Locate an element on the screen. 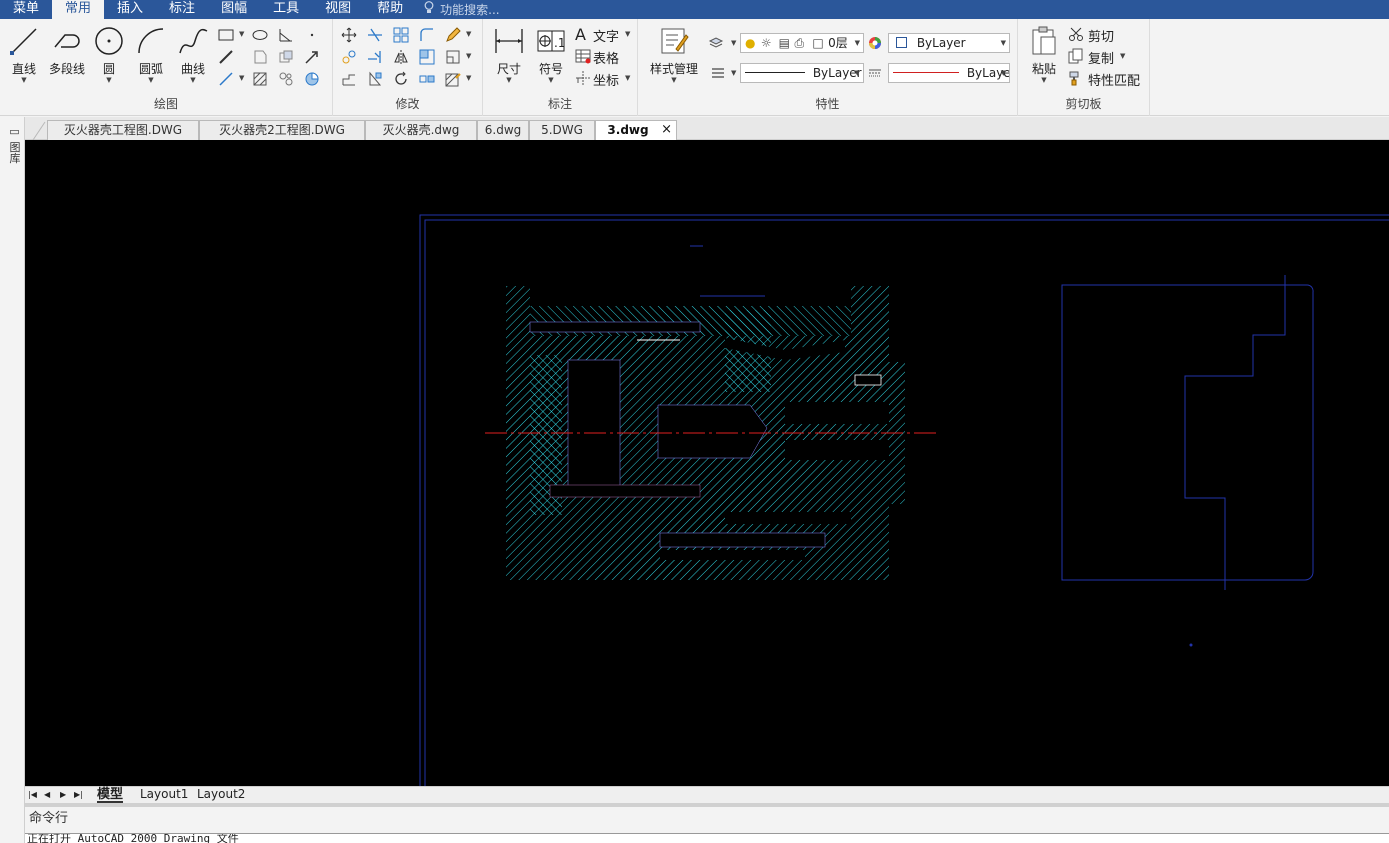 The width and height of the screenshot is (1389, 843). extend-icon is located at coordinates (375, 57).